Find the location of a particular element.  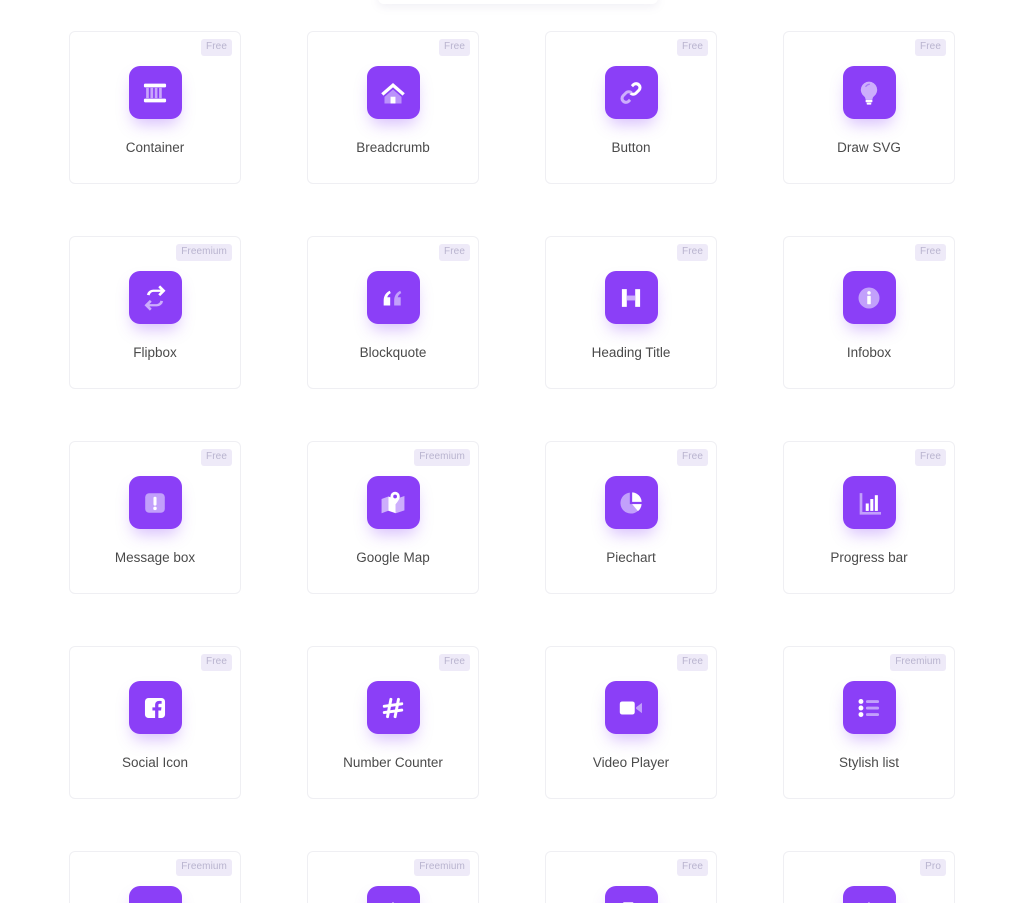

widget-card-heading-title: Free Heading Title is located at coordinates (631, 312).